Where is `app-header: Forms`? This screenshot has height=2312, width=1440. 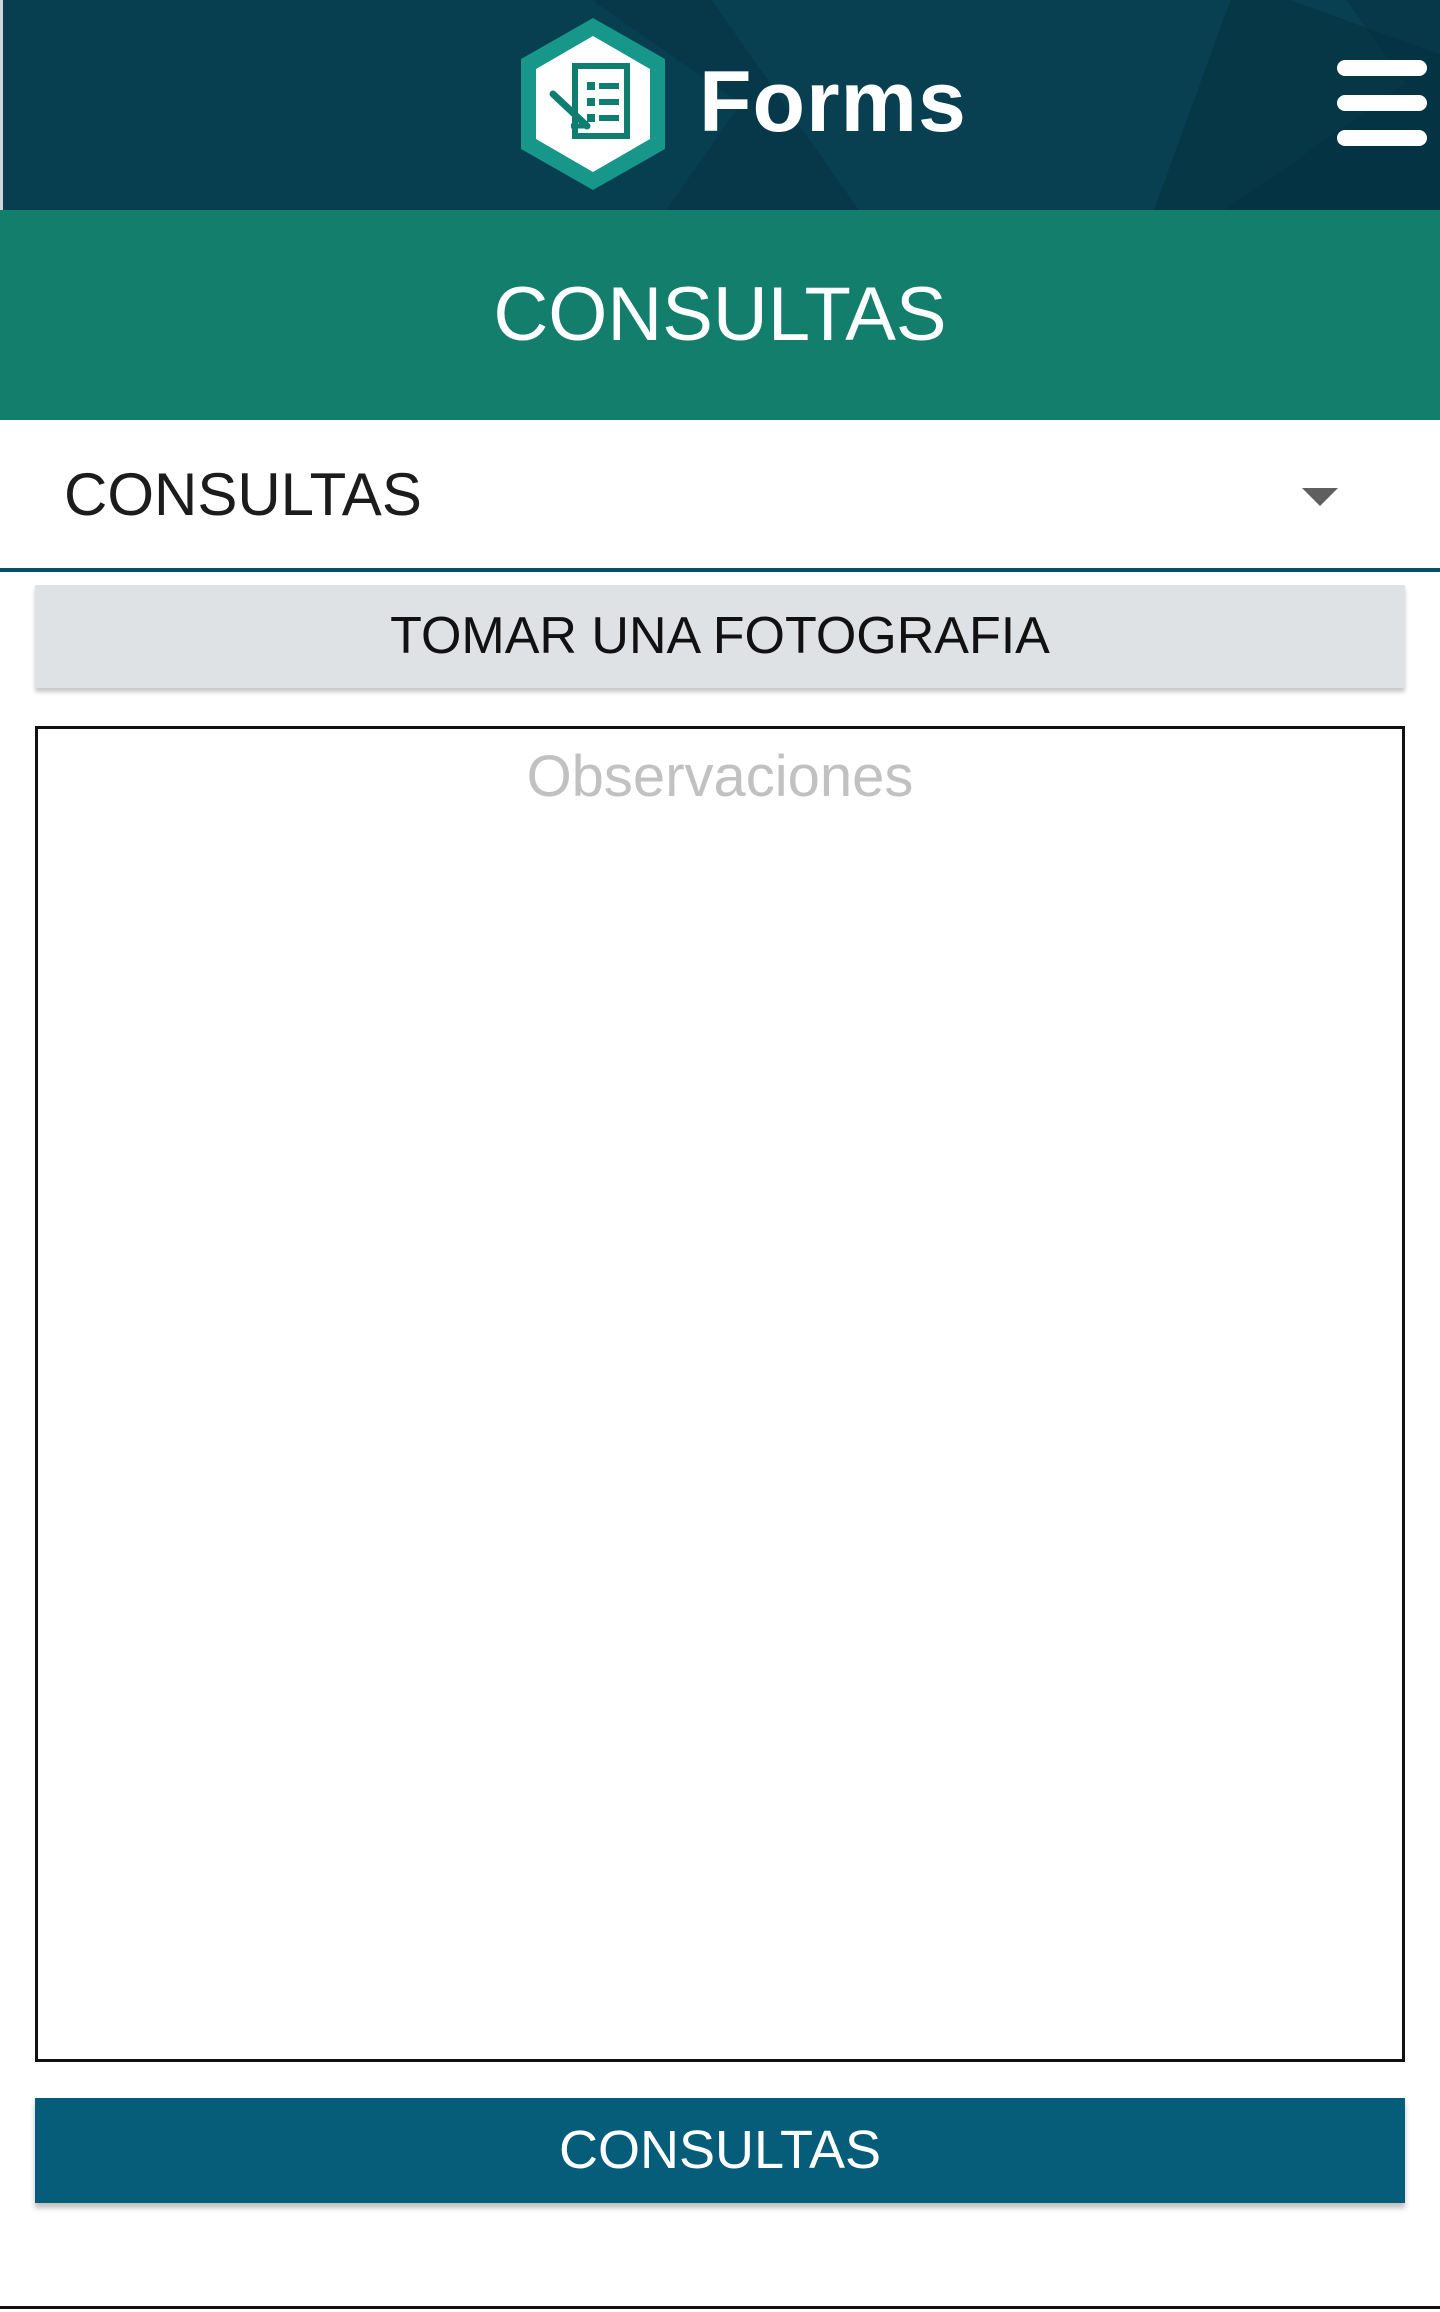 app-header: Forms is located at coordinates (720, 105).